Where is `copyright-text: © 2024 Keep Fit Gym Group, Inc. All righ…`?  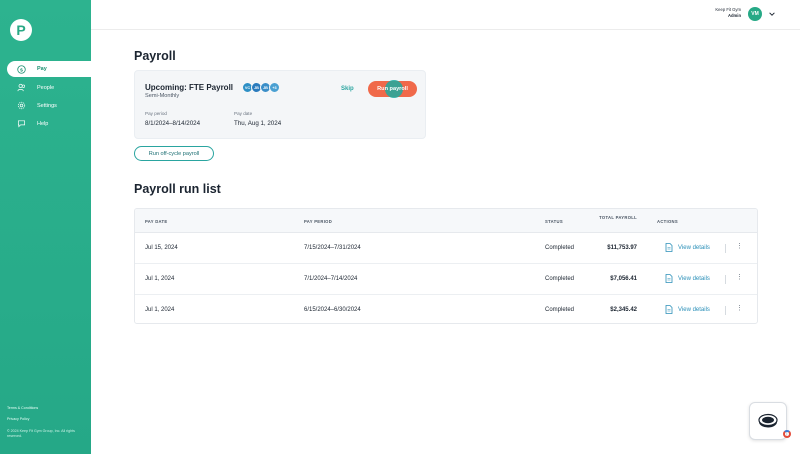 copyright-text: © 2024 Keep Fit Gym Group, Inc. All righ… is located at coordinates (41, 433).